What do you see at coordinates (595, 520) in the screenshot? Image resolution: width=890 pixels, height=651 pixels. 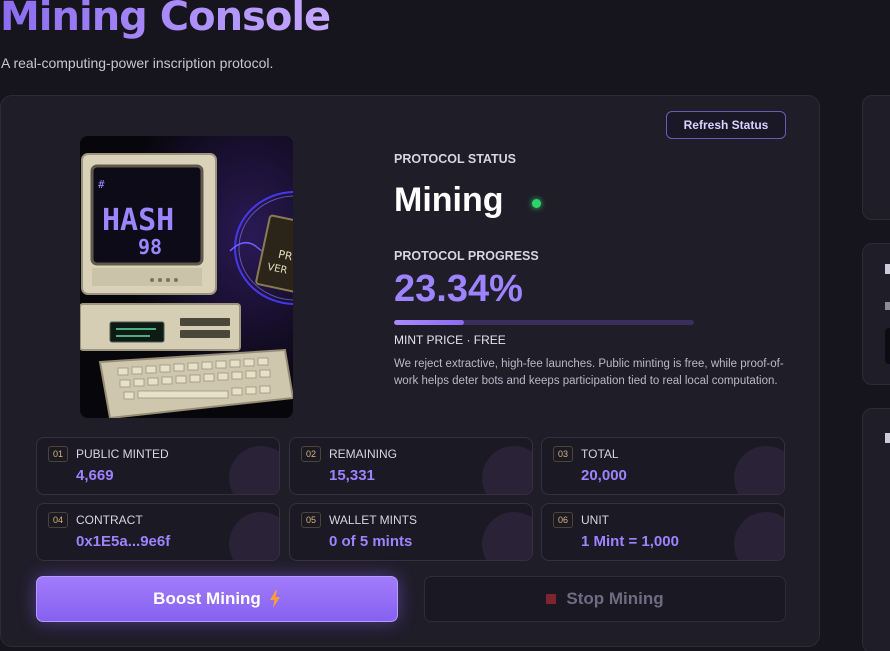 I see `stat-label: UNIT` at bounding box center [595, 520].